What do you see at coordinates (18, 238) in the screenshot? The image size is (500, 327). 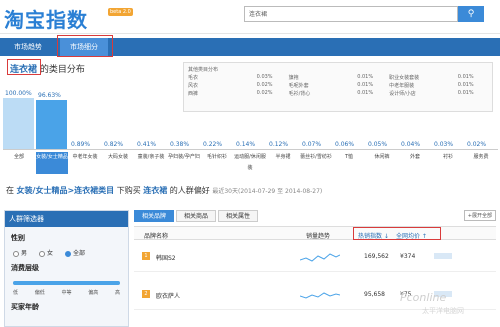 I see `gender-heading: 性别` at bounding box center [18, 238].